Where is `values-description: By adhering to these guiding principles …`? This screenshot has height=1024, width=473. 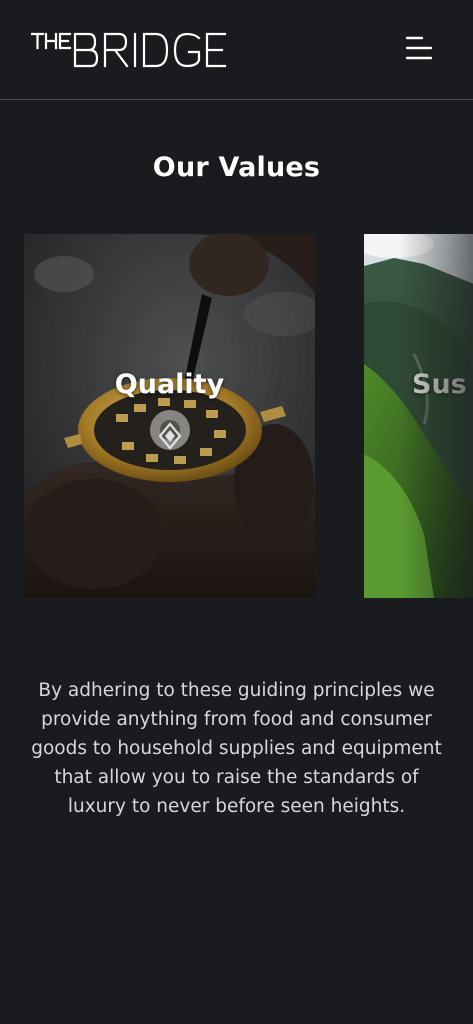
values-description: By adhering to these guiding principles … is located at coordinates (236, 748).